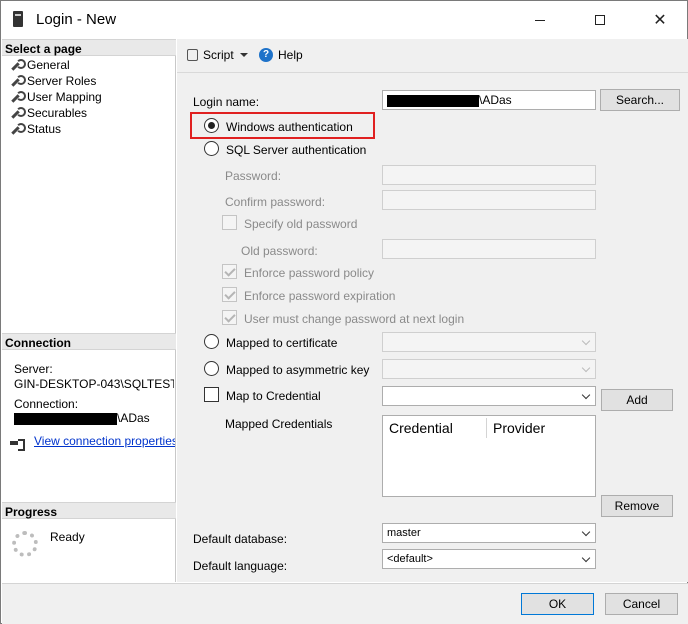  What do you see at coordinates (33, 369) in the screenshot?
I see `server-label: Server:` at bounding box center [33, 369].